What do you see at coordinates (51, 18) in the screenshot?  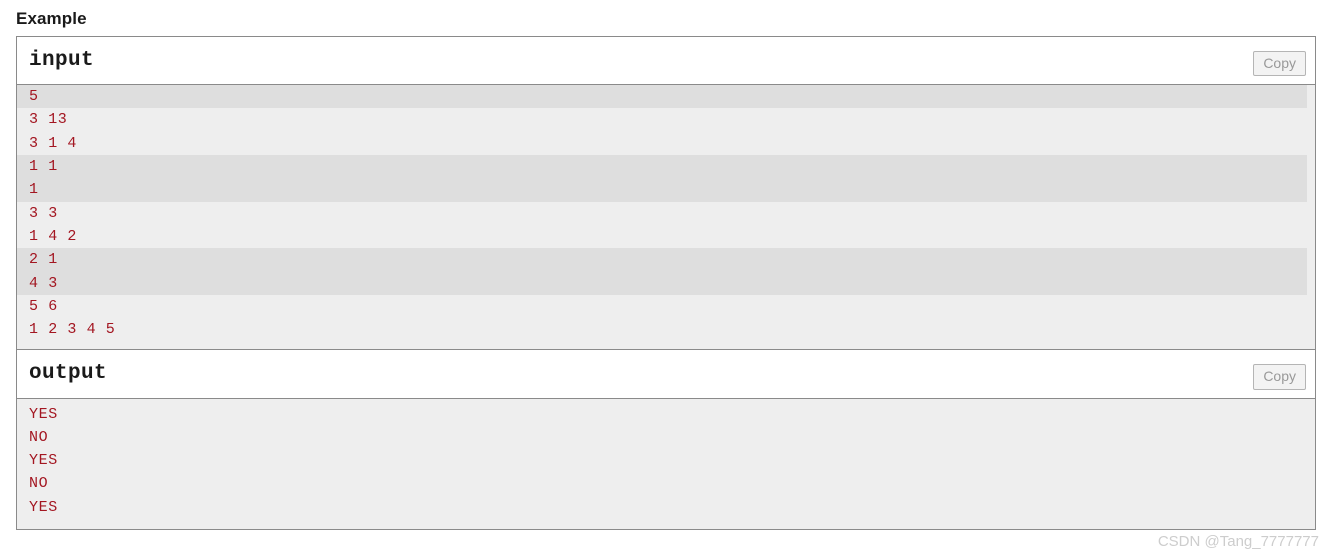 I see `page-title: Example` at bounding box center [51, 18].